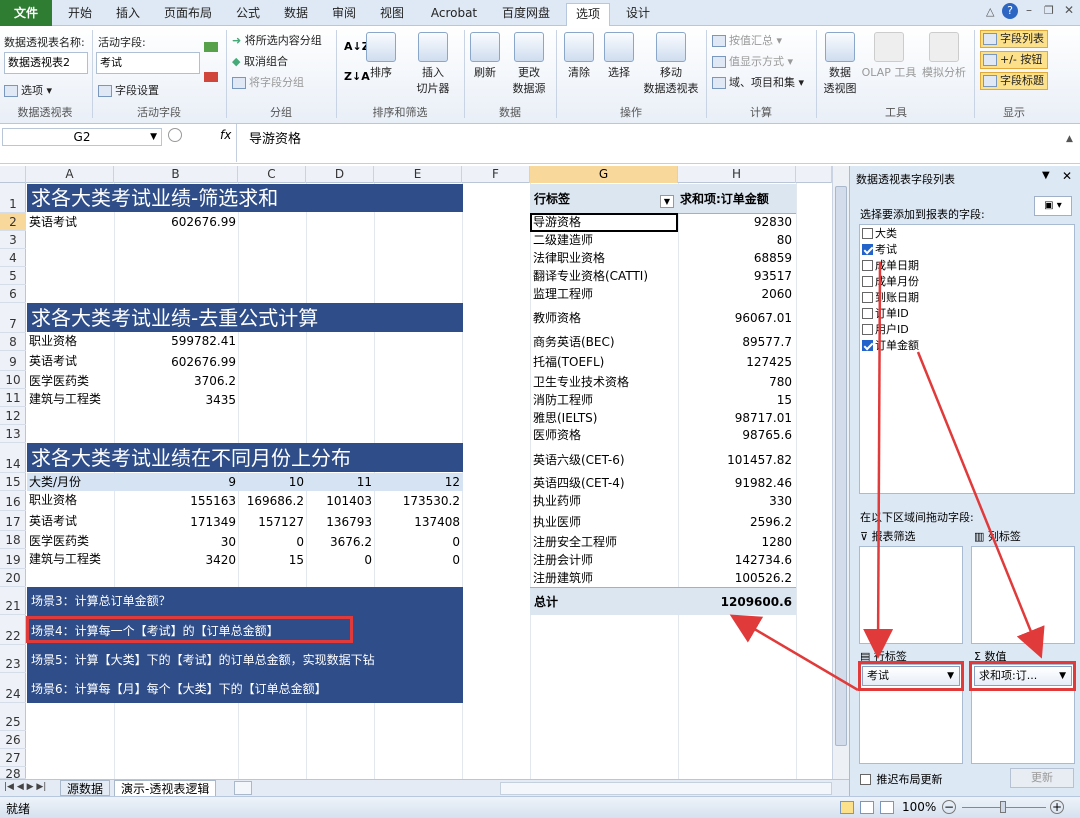 Image resolution: width=1080 pixels, height=818 pixels. Describe the element at coordinates (53, 222) in the screenshot. I see `cell-a2: 英语考试` at that location.